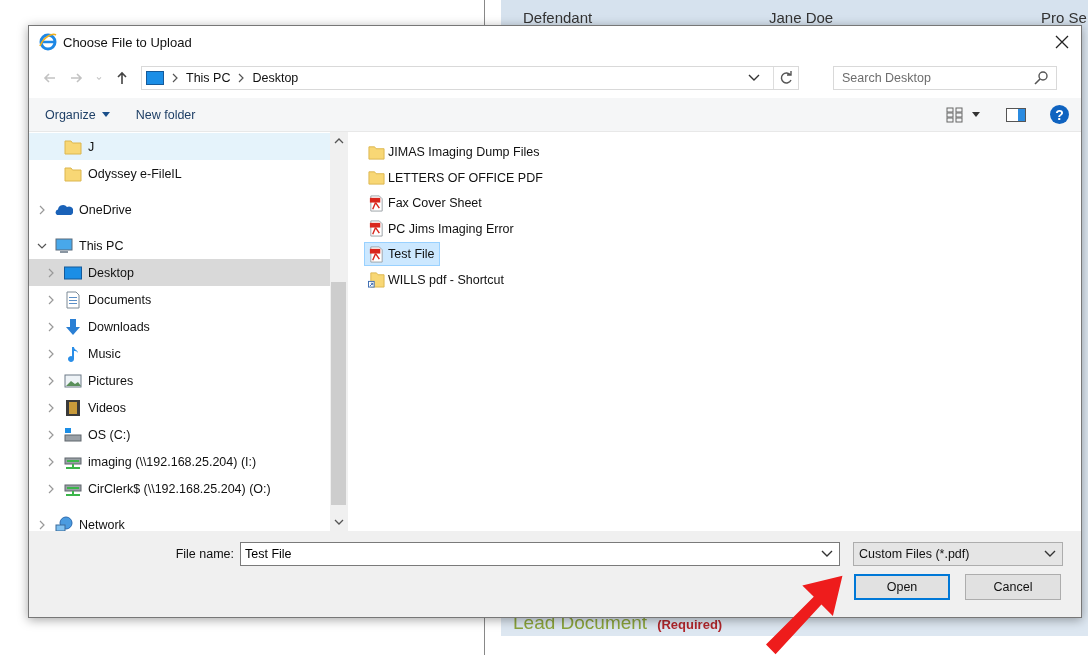  What do you see at coordinates (208, 78) in the screenshot?
I see `breadcrumb-item: This PC` at bounding box center [208, 78].